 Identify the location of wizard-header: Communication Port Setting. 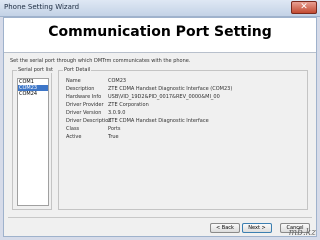
(160, 35).